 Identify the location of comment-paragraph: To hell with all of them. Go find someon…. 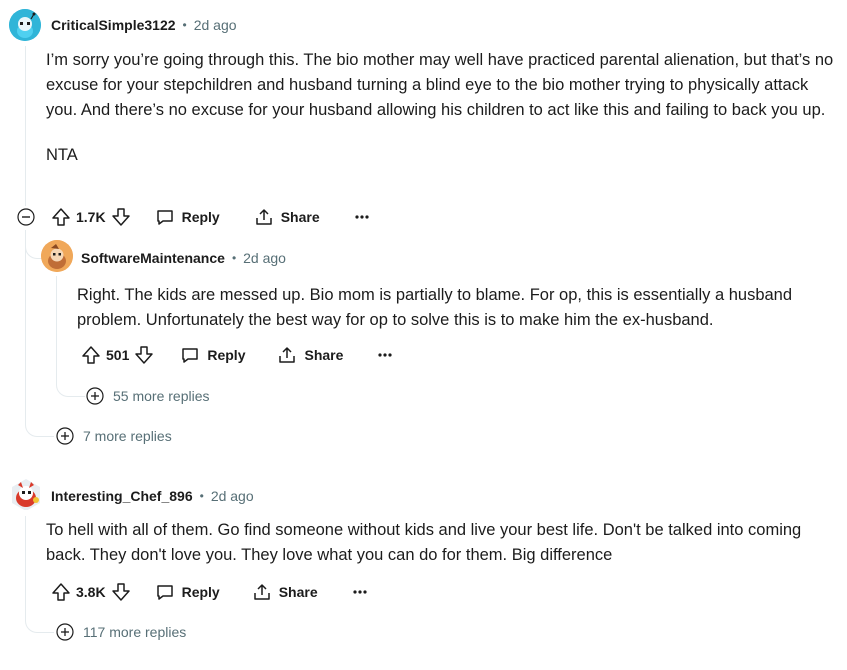
(424, 542).